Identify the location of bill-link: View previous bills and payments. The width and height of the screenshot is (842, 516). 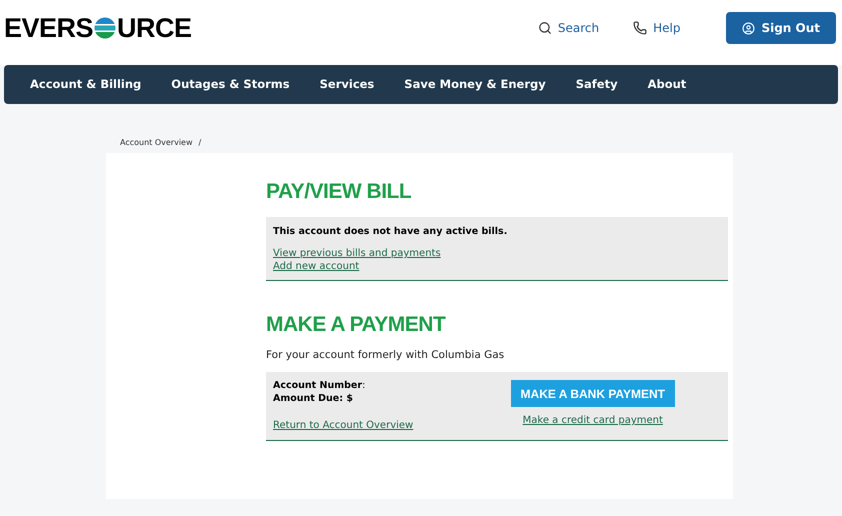
(357, 253).